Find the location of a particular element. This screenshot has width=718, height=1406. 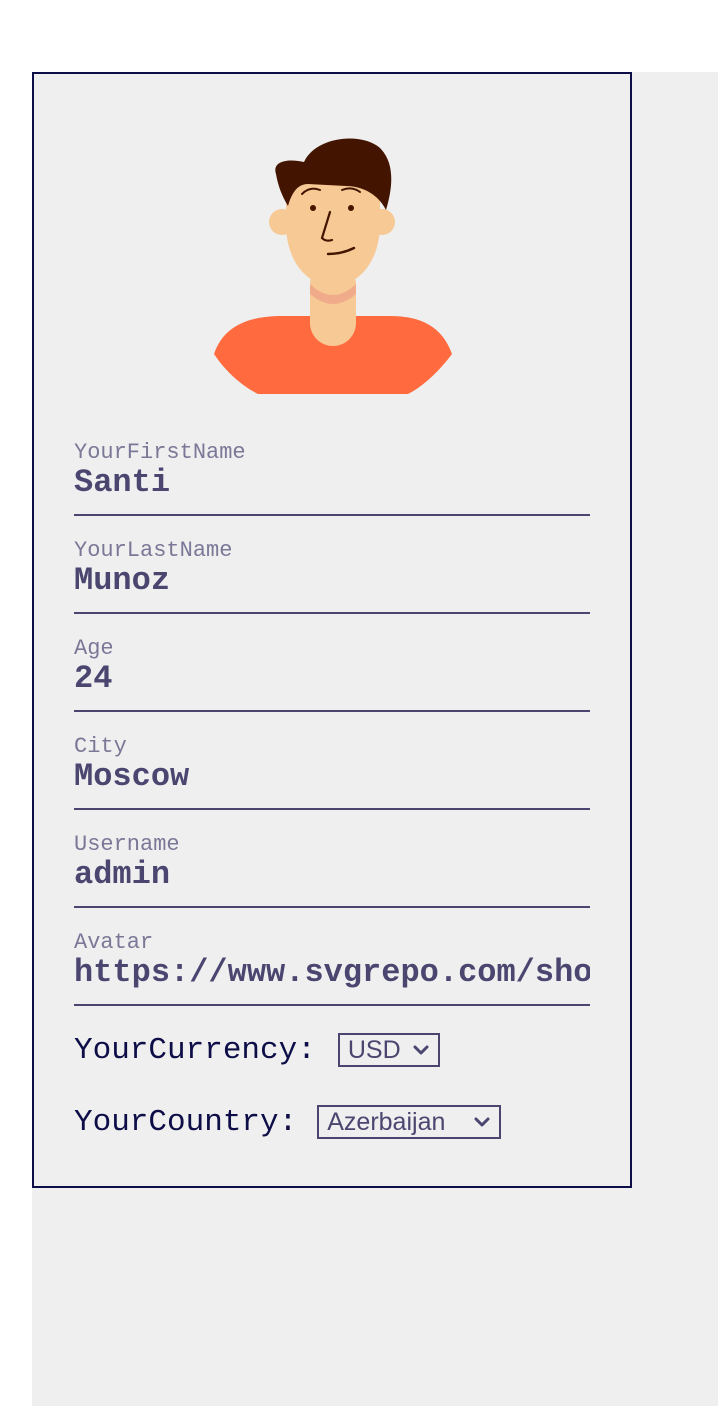

currency-select: USD is located at coordinates (388, 1050).